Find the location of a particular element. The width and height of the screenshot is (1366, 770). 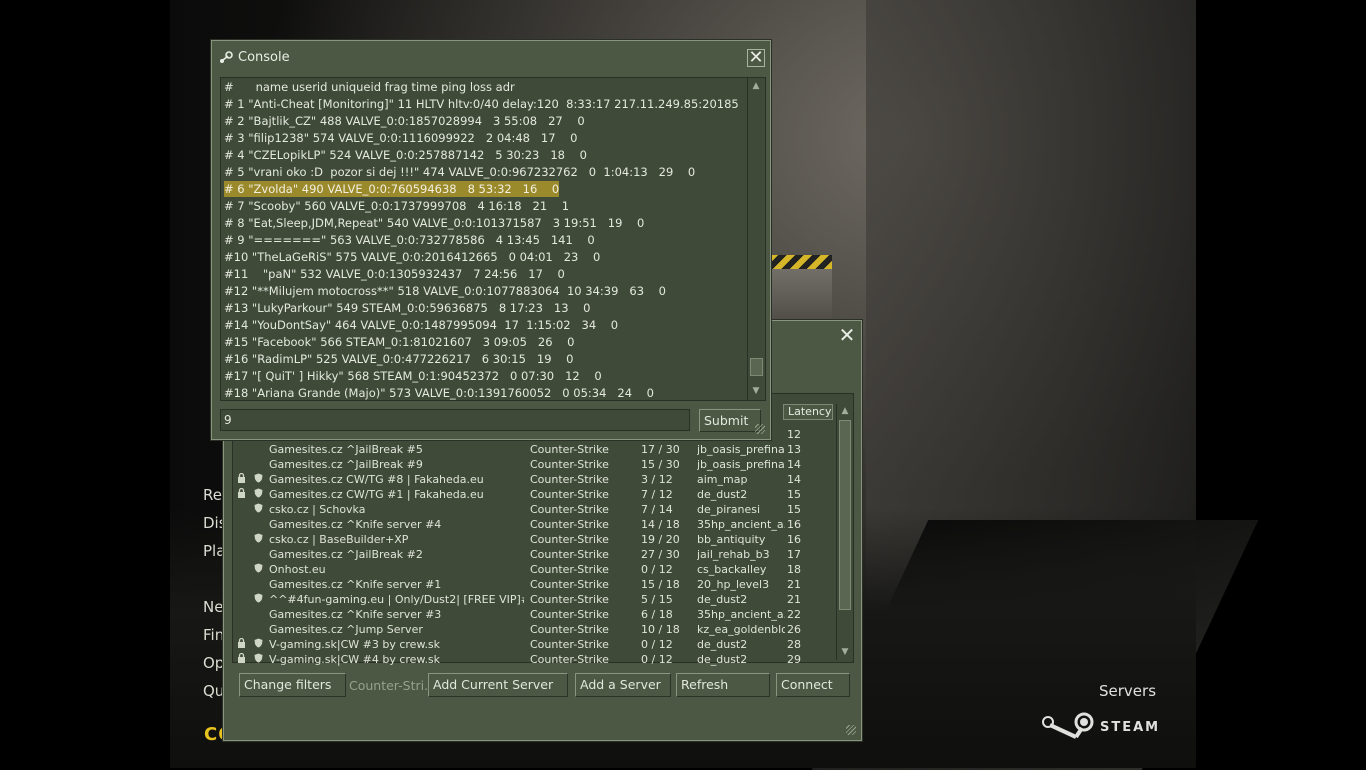

change-filters-button: Change filters is located at coordinates (292, 685).